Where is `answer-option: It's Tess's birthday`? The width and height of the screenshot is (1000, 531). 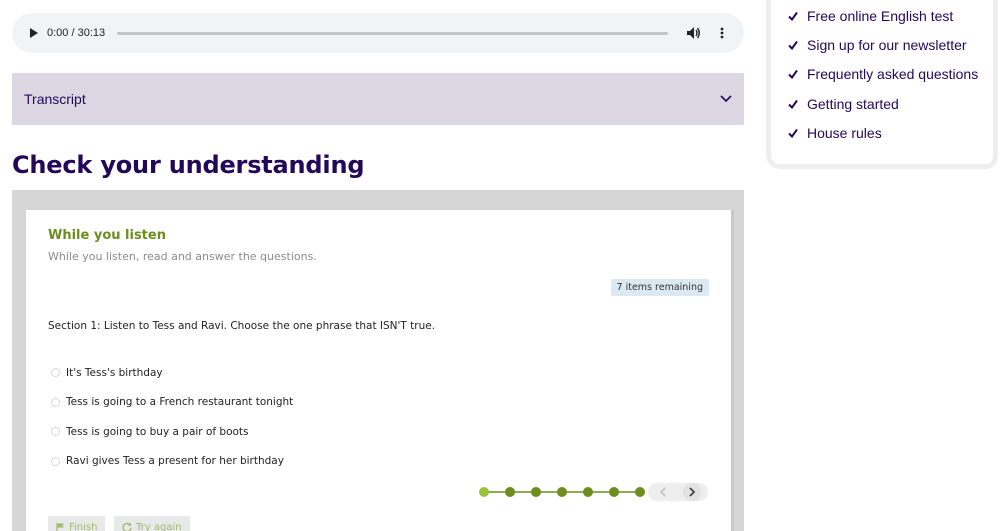
answer-option: It's Tess's birthday is located at coordinates (170, 373).